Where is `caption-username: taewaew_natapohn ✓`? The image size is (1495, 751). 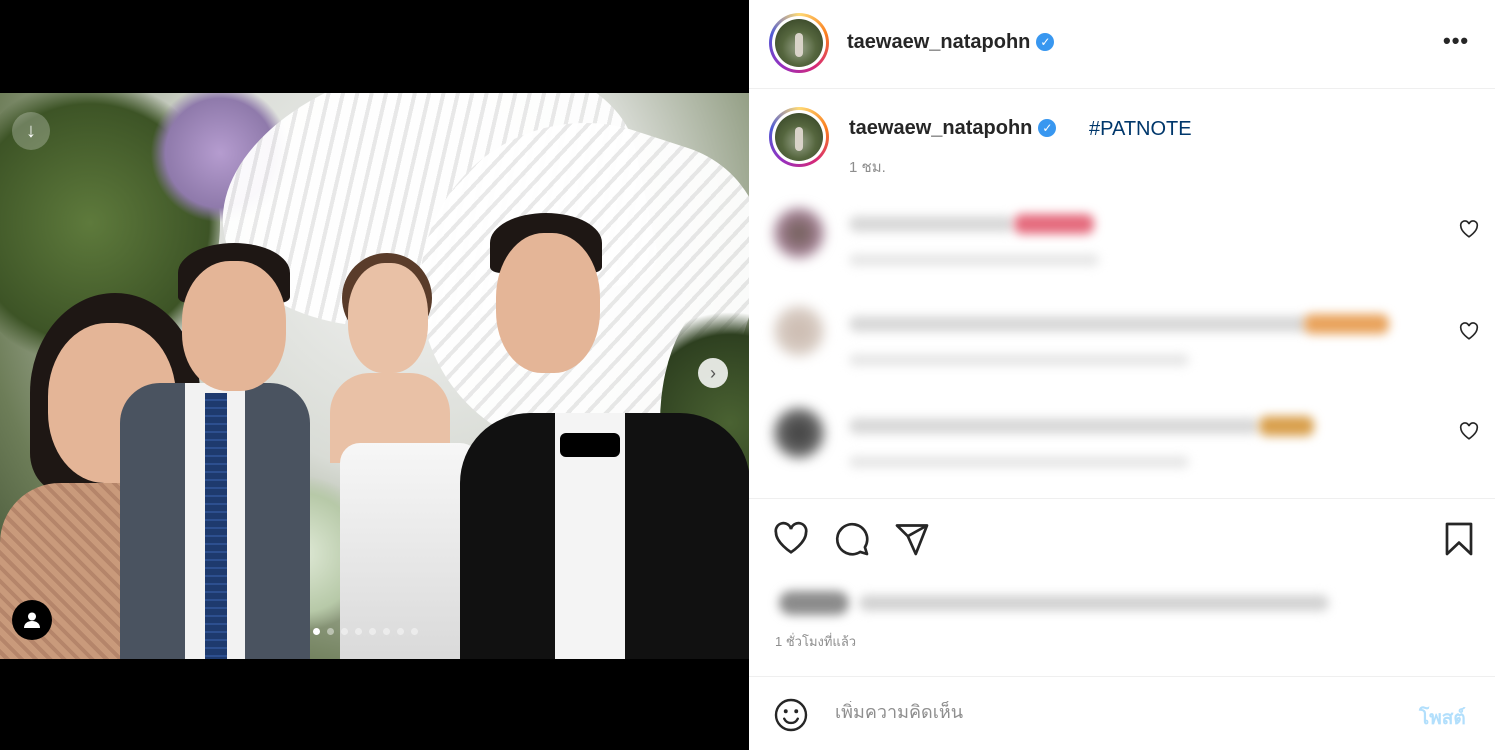 caption-username: taewaew_natapohn ✓ is located at coordinates (953, 128).